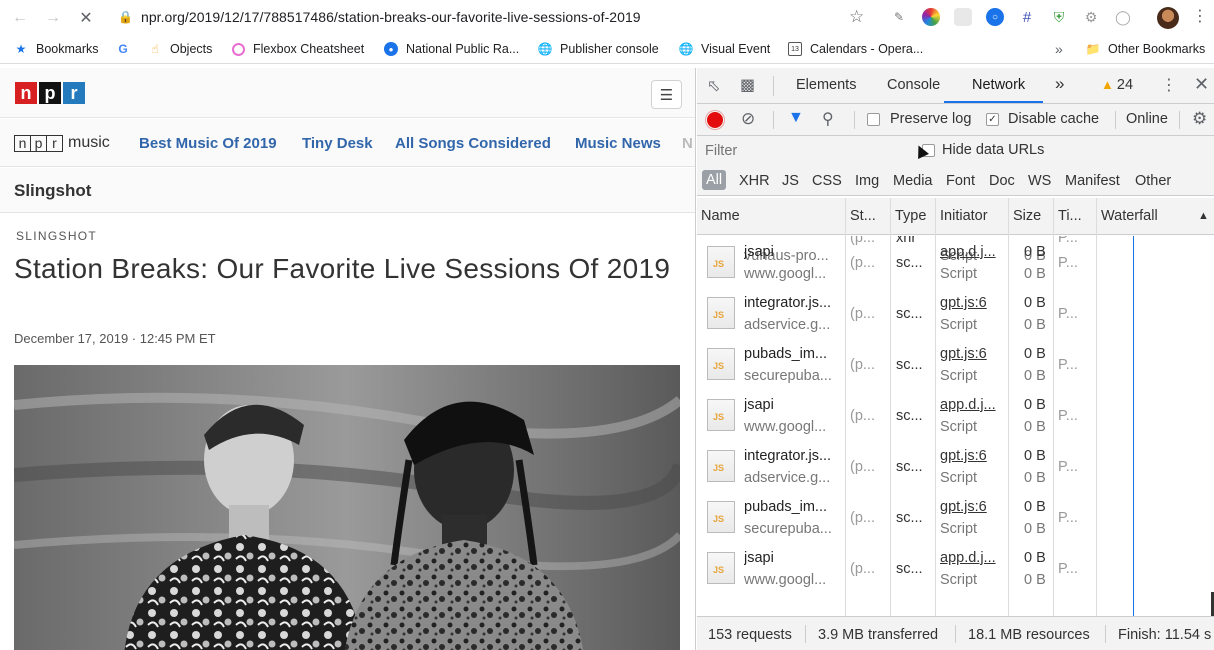 This screenshot has width=1214, height=650. Describe the element at coordinates (910, 216) in the screenshot. I see `column-type: Type` at that location.